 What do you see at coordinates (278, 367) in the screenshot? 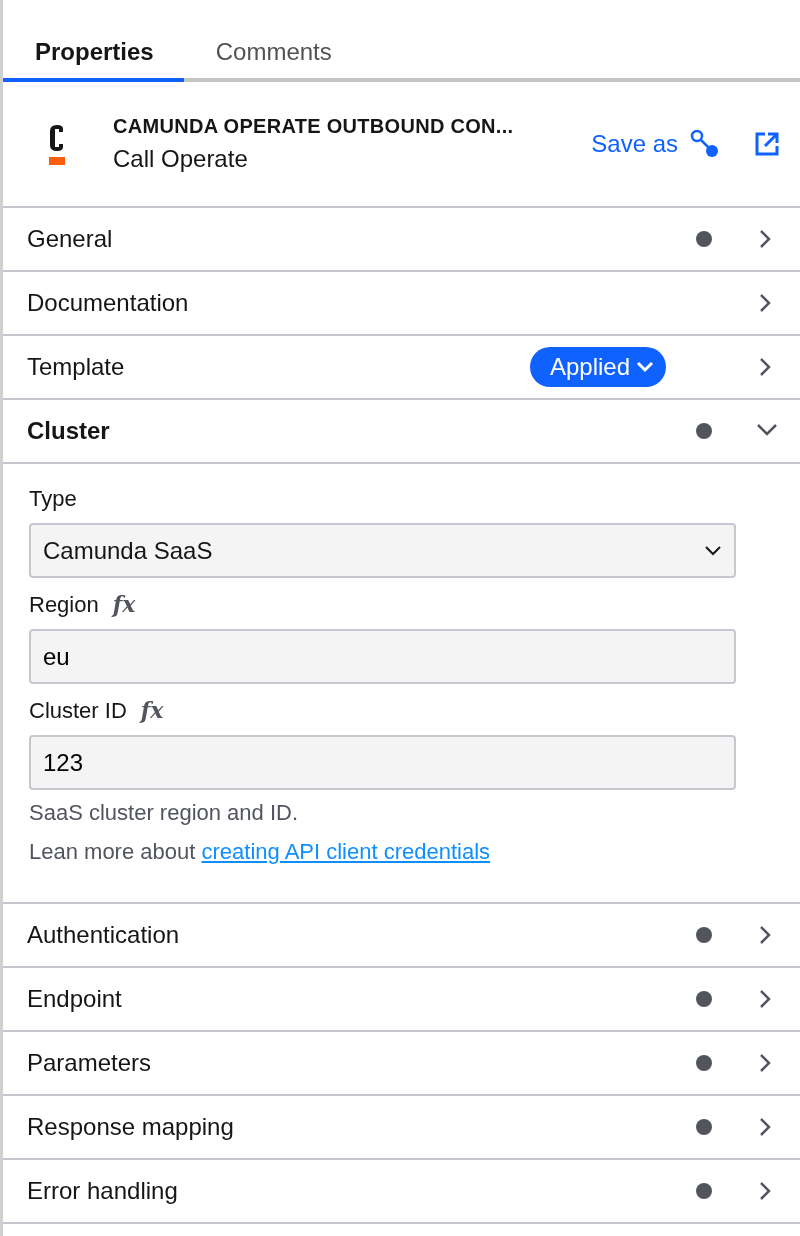
I see `group-header: Template` at bounding box center [278, 367].